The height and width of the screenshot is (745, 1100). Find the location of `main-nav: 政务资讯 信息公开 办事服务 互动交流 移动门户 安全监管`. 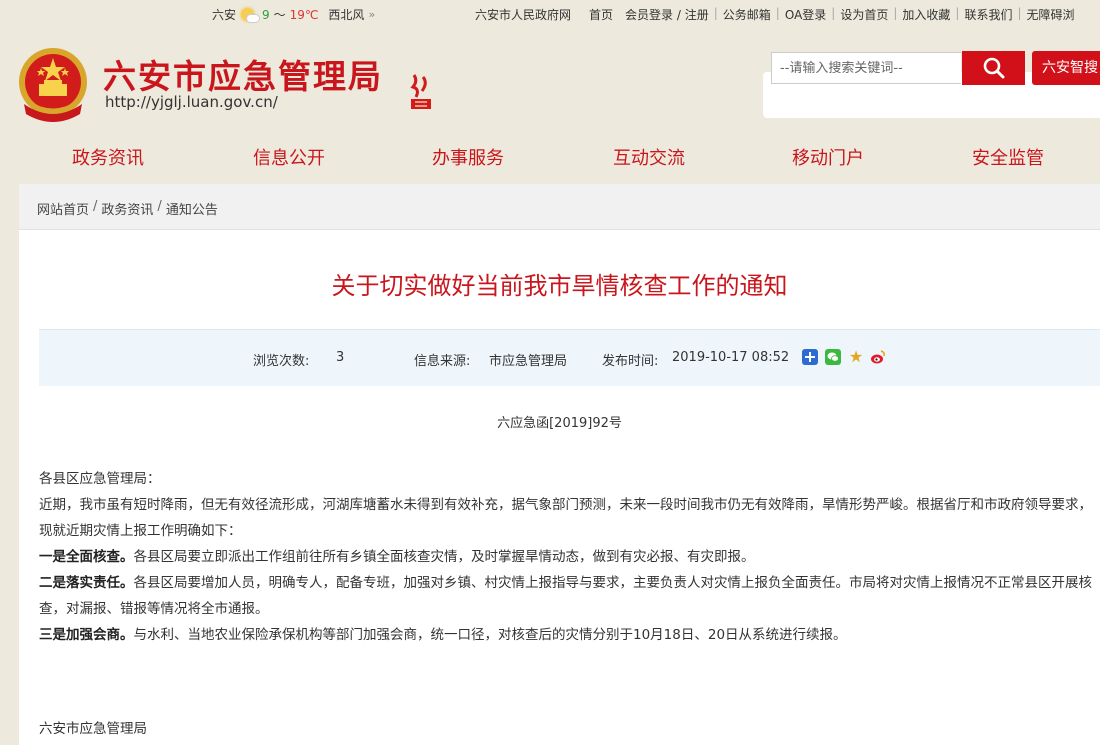

main-nav: 政务资讯 信息公开 办事服务 互动交流 移动门户 安全监管 is located at coordinates (550, 156).